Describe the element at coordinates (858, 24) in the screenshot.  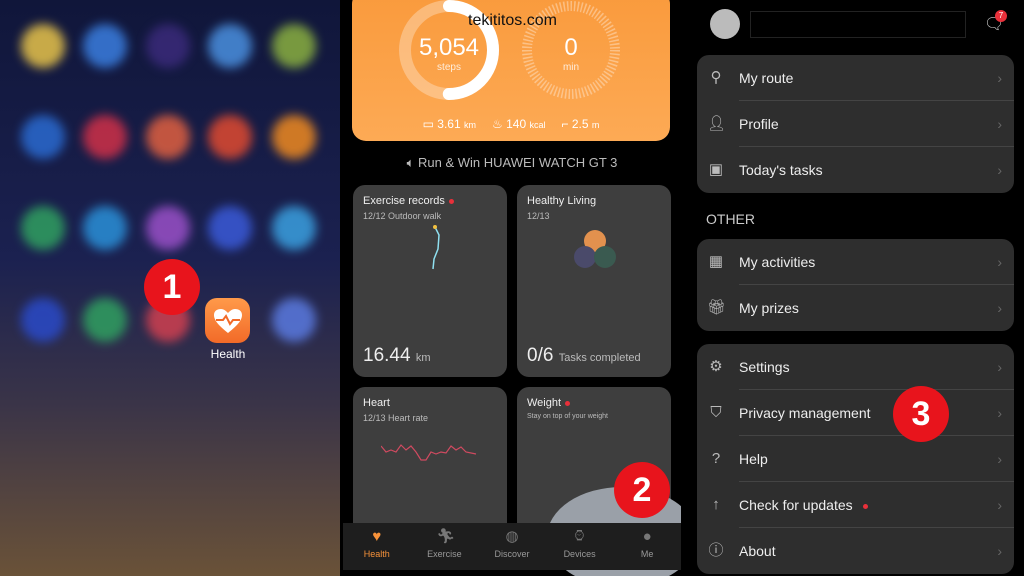
I see `redacted-username` at that location.